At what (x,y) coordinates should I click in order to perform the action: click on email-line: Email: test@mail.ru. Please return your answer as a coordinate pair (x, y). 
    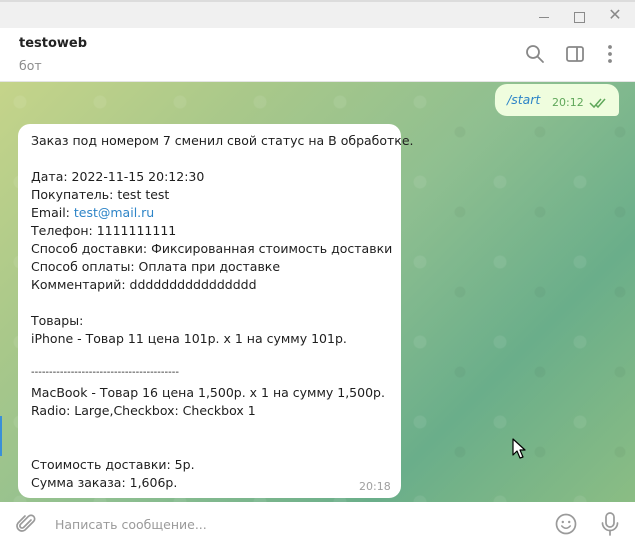
    Looking at the image, I should click on (92, 213).